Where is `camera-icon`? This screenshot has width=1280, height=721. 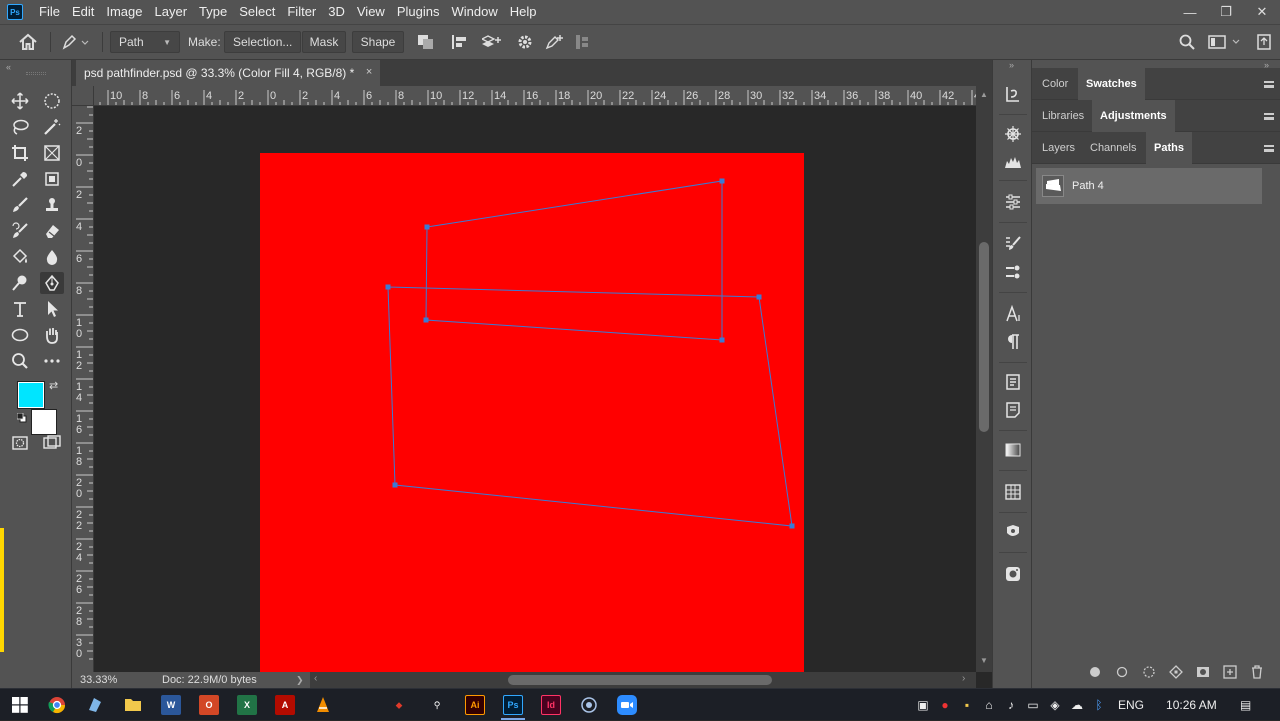
camera-icon is located at coordinates (1013, 574).